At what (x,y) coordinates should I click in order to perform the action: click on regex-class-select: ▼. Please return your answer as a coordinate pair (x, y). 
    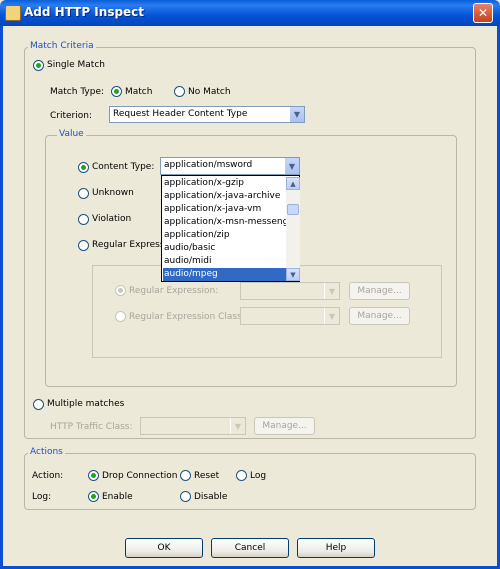
    Looking at the image, I should click on (290, 316).